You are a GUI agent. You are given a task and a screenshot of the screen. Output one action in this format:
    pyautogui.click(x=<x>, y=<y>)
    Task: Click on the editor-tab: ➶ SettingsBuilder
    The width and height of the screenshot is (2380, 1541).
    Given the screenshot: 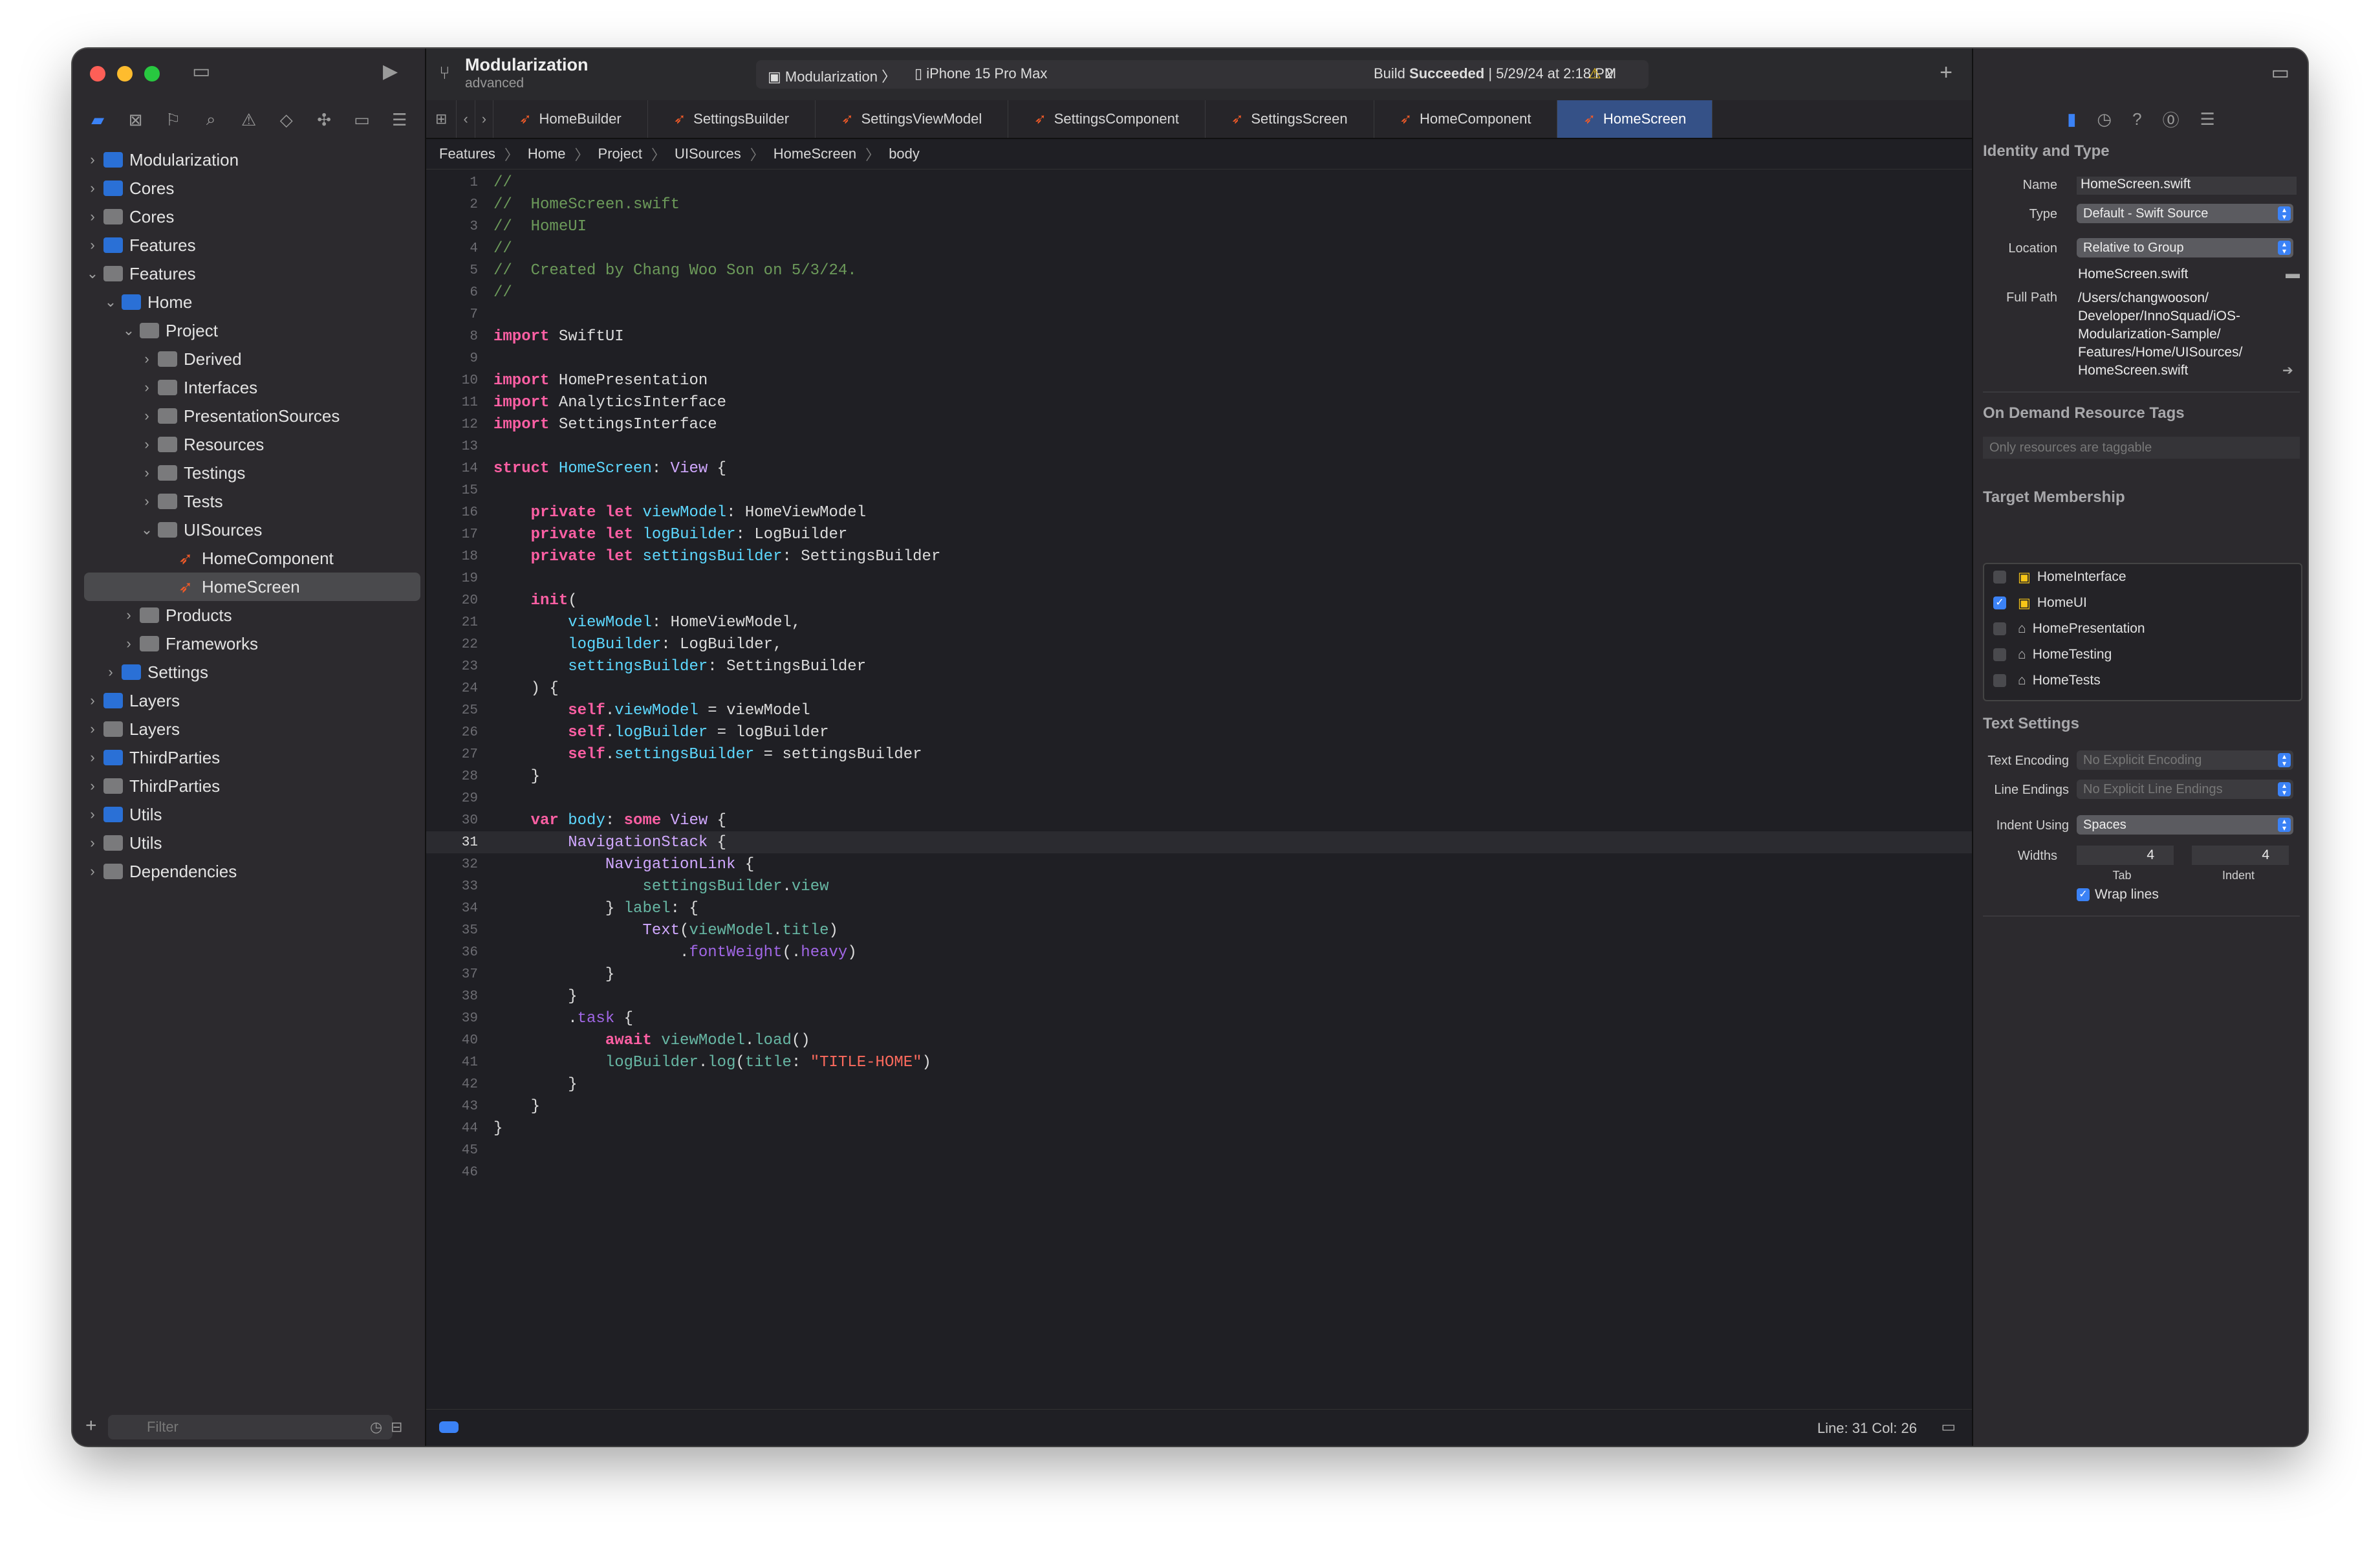 What is the action you would take?
    pyautogui.click(x=732, y=119)
    